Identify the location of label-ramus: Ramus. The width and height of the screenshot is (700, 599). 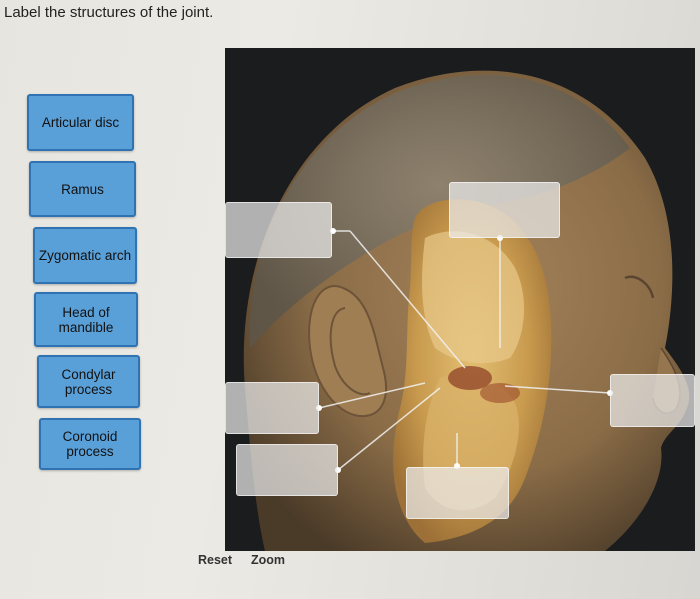
(82, 189).